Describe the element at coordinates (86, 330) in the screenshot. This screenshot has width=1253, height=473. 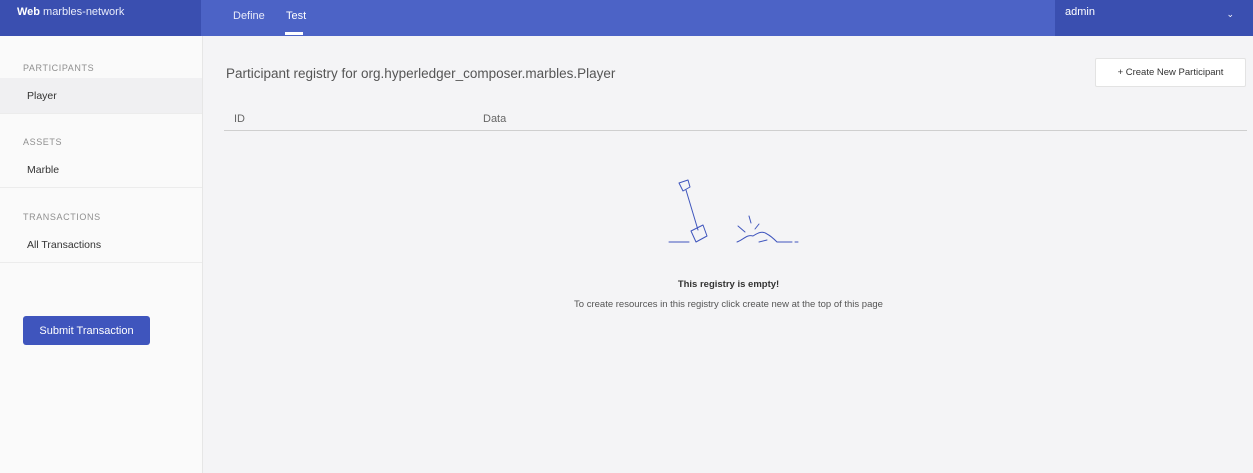
I see `submit-transaction-button: Submit Transaction` at that location.